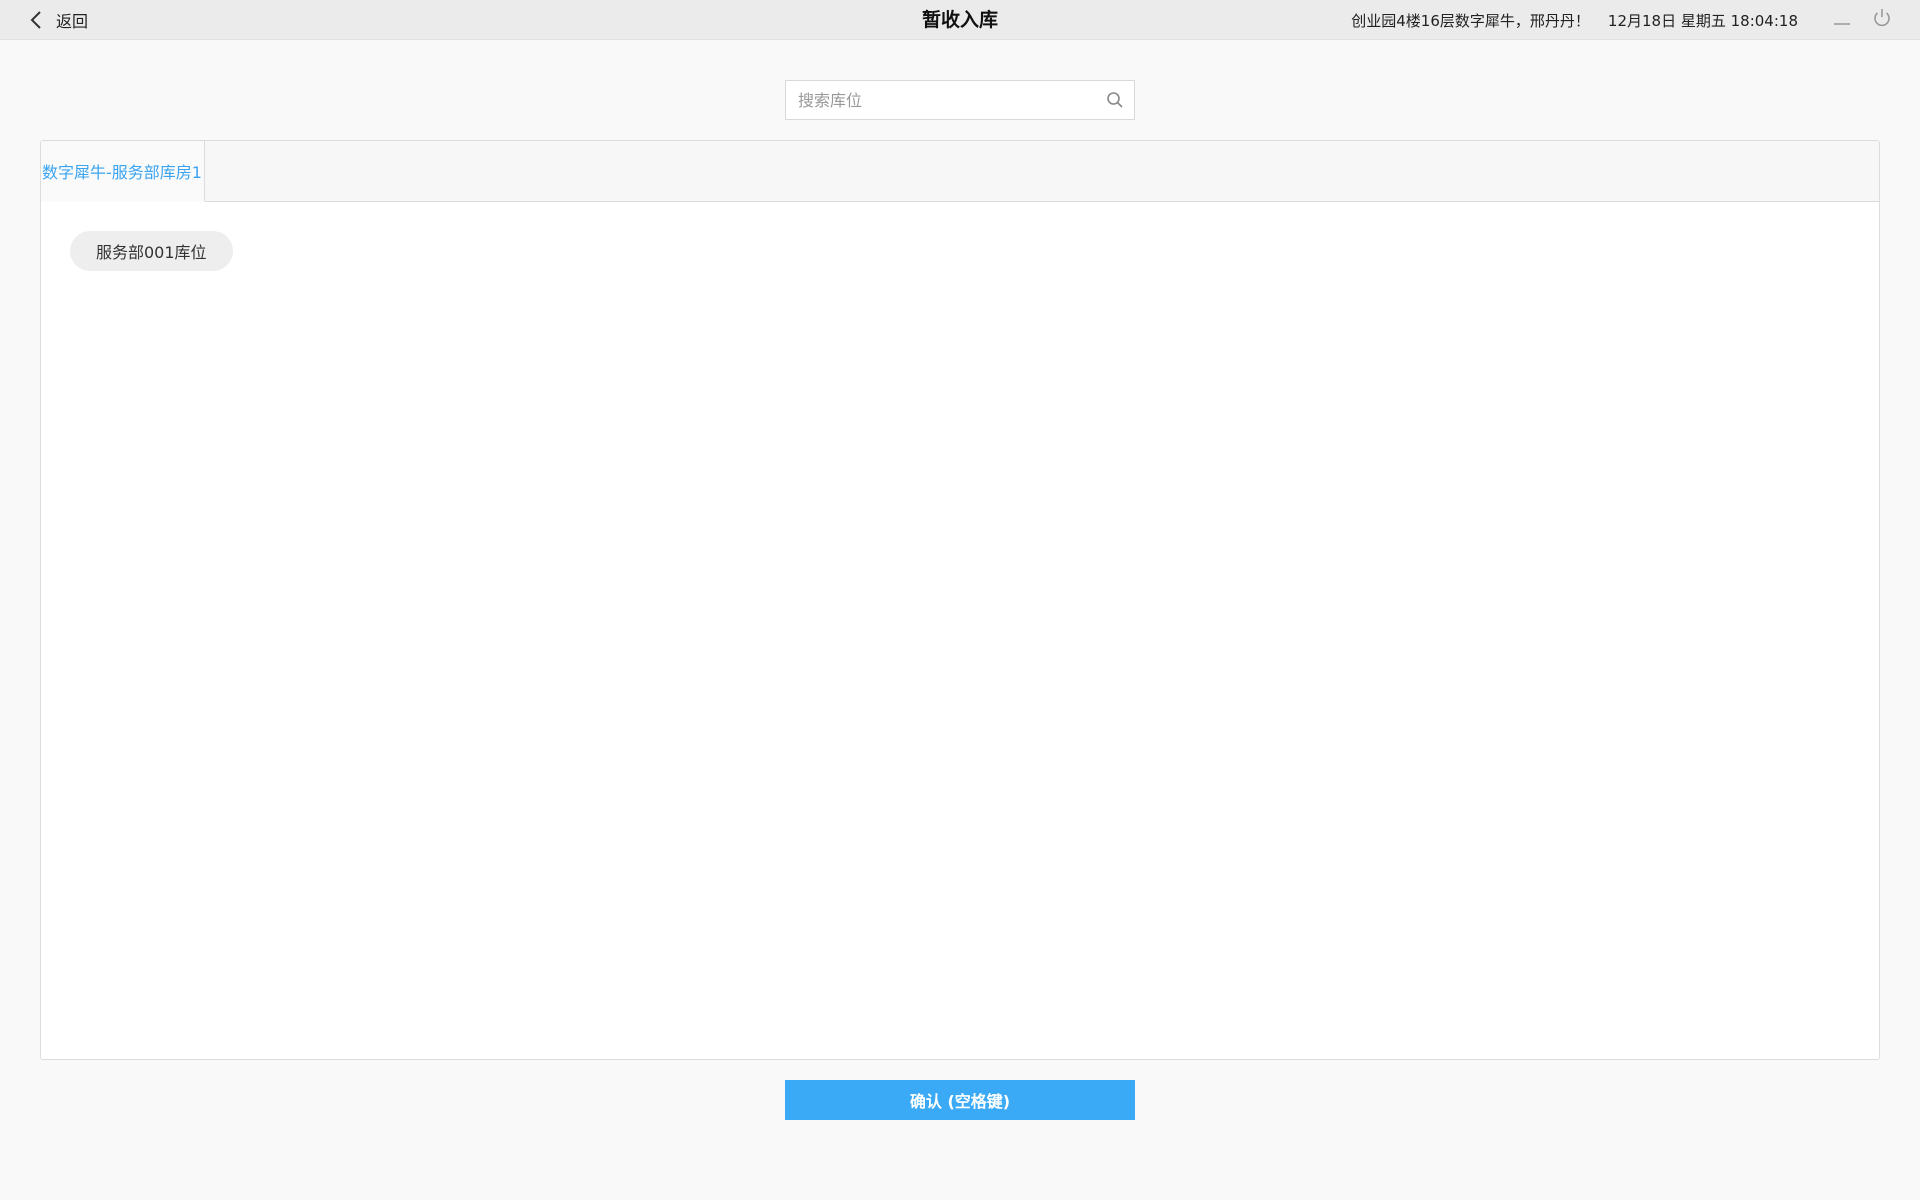  I want to click on search-icon, so click(1115, 100).